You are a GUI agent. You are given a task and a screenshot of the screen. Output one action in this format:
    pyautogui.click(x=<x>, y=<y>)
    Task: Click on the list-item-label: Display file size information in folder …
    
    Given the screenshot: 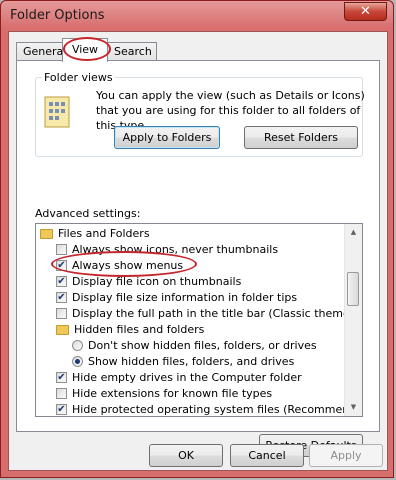 What is the action you would take?
    pyautogui.click(x=185, y=297)
    